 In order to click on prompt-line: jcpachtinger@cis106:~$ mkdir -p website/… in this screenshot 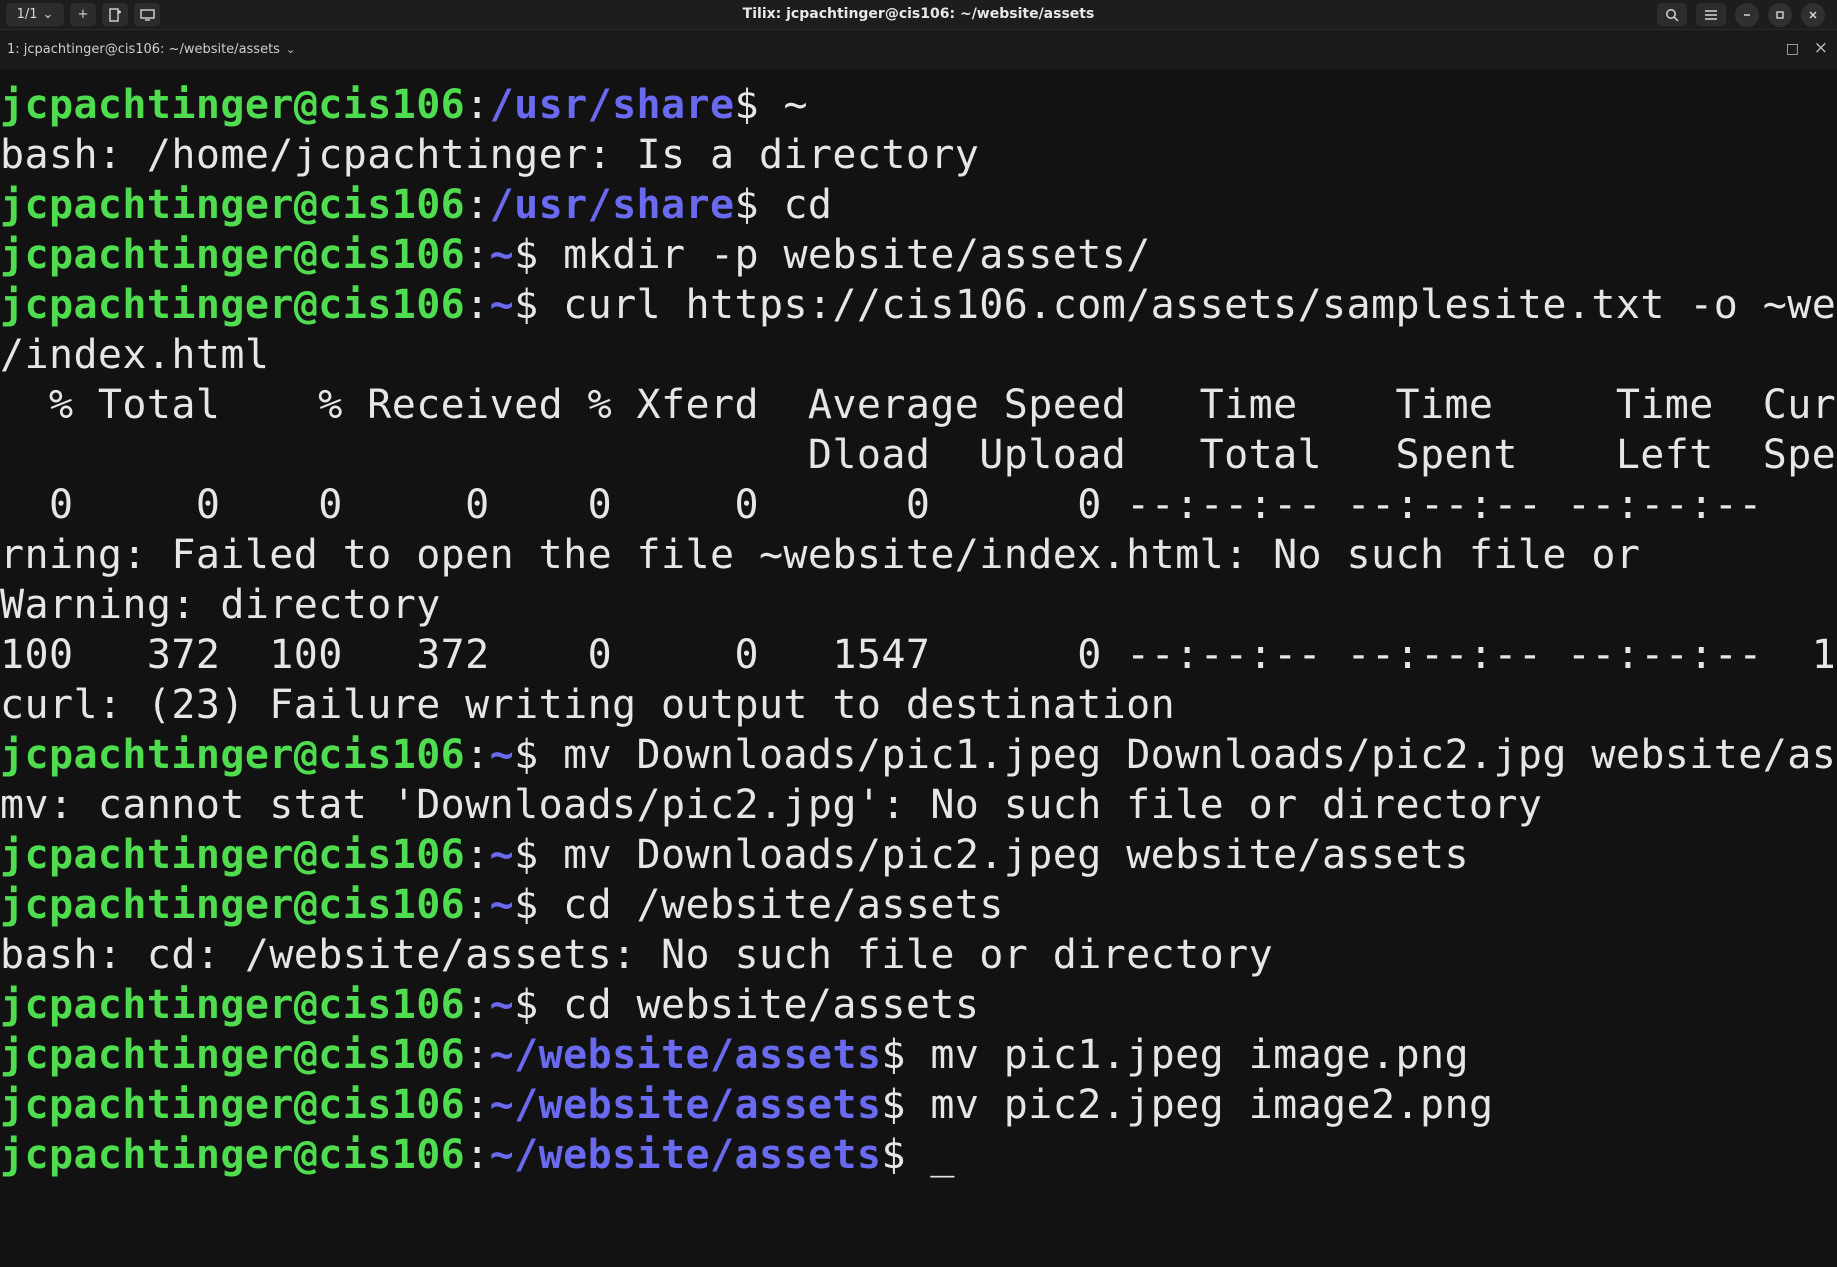, I will do `click(918, 255)`.